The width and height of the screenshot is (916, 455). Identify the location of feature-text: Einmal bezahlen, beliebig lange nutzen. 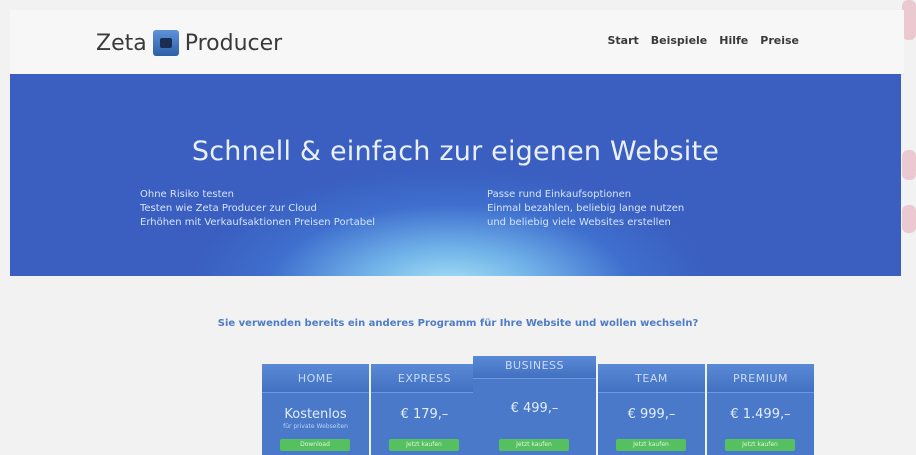
(586, 208).